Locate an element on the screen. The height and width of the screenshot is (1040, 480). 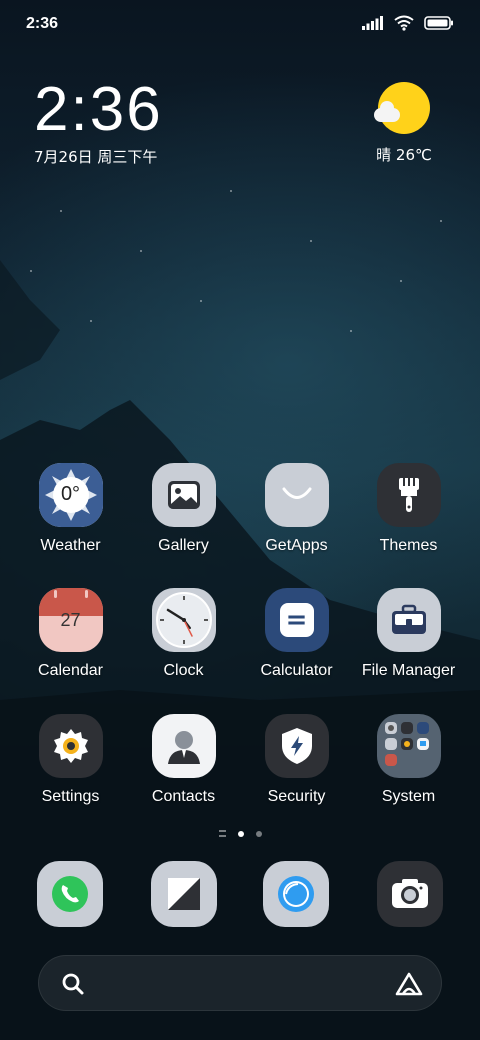
app-clock: Clock is located at coordinates (183, 634).